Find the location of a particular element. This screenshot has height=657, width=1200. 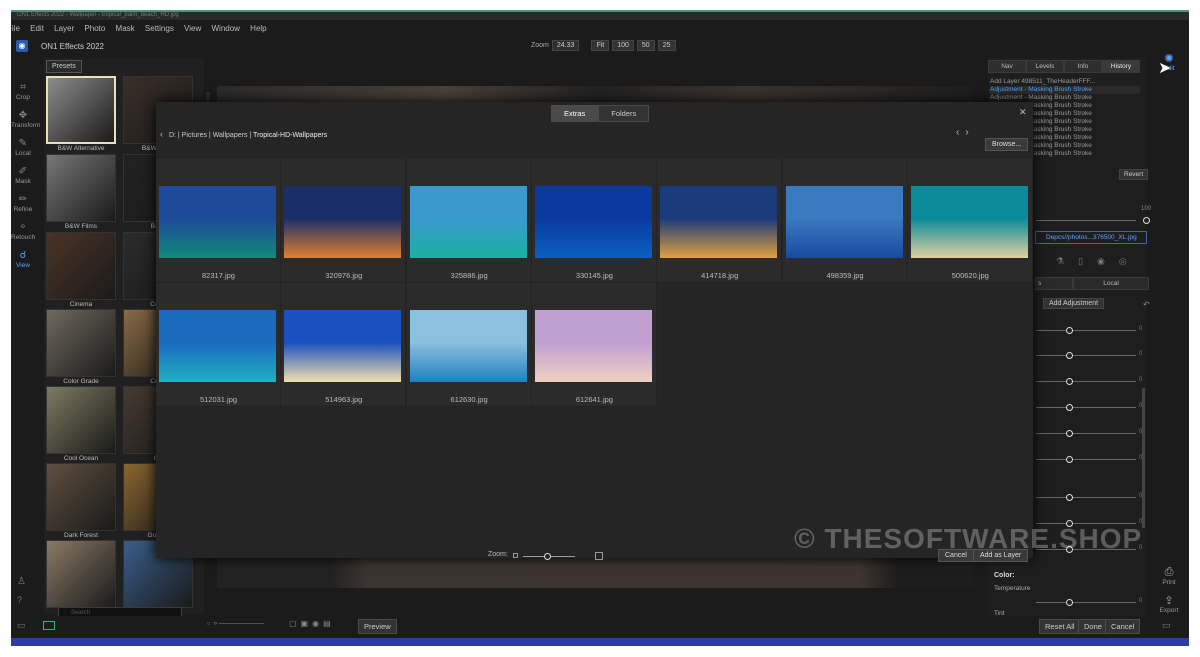

adjust-tabs: s Local is located at coordinates (1092, 283).